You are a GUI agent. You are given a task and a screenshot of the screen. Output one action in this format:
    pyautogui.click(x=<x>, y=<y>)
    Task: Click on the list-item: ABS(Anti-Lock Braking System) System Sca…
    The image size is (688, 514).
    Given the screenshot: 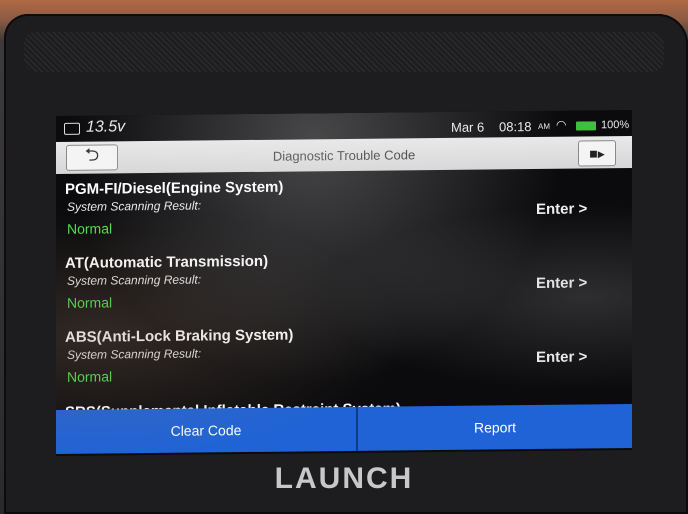 What is the action you would take?
    pyautogui.click(x=344, y=360)
    